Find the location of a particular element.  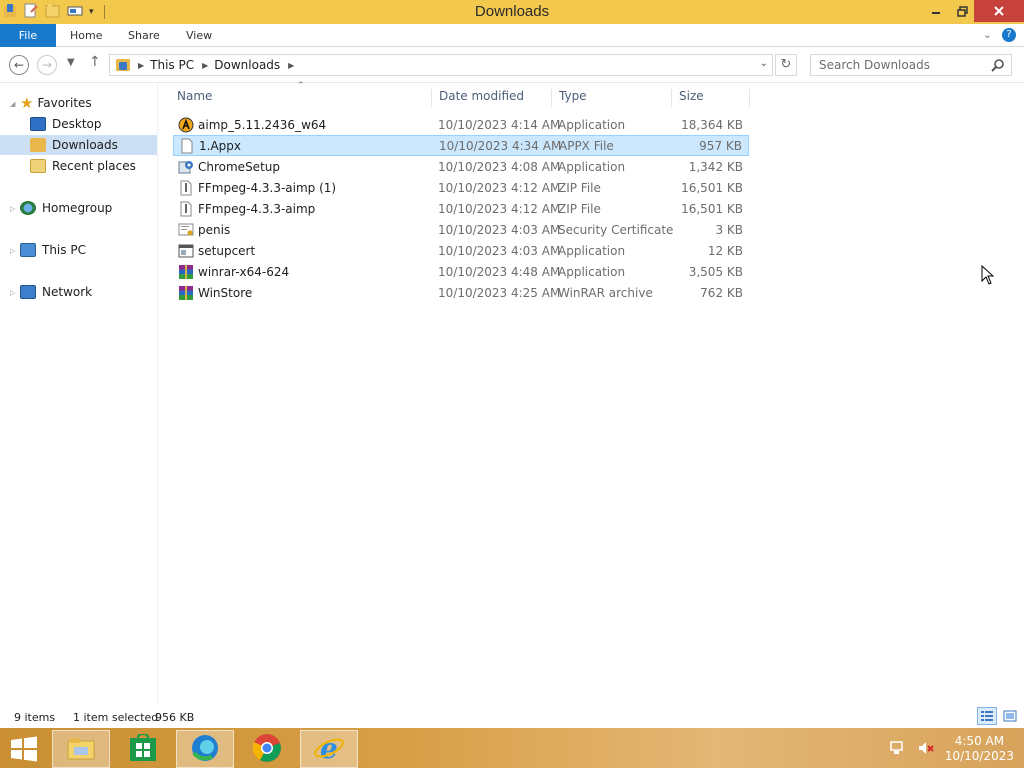

file-row: 1.Appx 10/10/2023 4:34 AM APPX File 957 KB is located at coordinates (461, 145).